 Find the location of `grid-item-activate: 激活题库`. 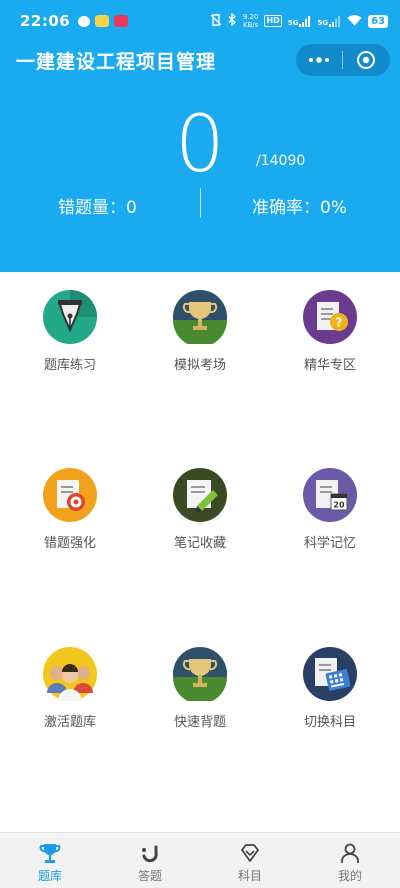

grid-item-activate: 激活题库 is located at coordinates (70, 688).